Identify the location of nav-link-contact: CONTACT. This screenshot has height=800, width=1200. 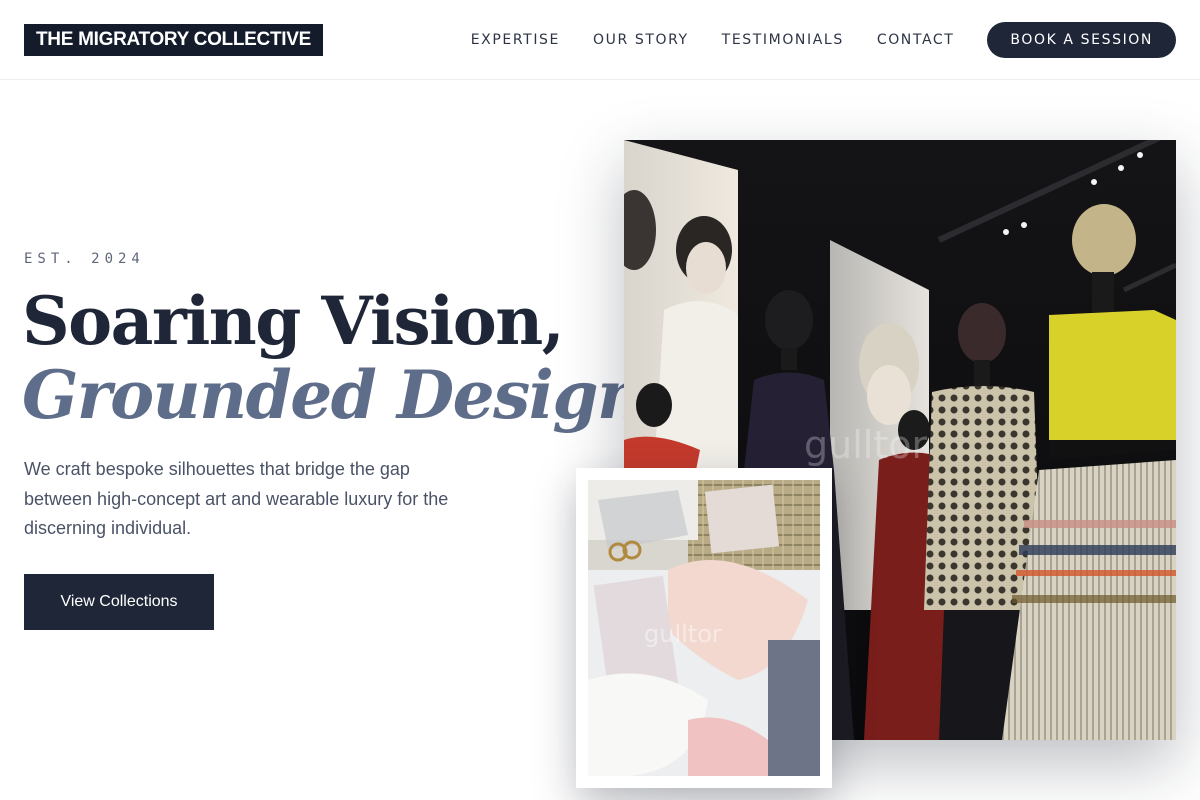
(916, 40).